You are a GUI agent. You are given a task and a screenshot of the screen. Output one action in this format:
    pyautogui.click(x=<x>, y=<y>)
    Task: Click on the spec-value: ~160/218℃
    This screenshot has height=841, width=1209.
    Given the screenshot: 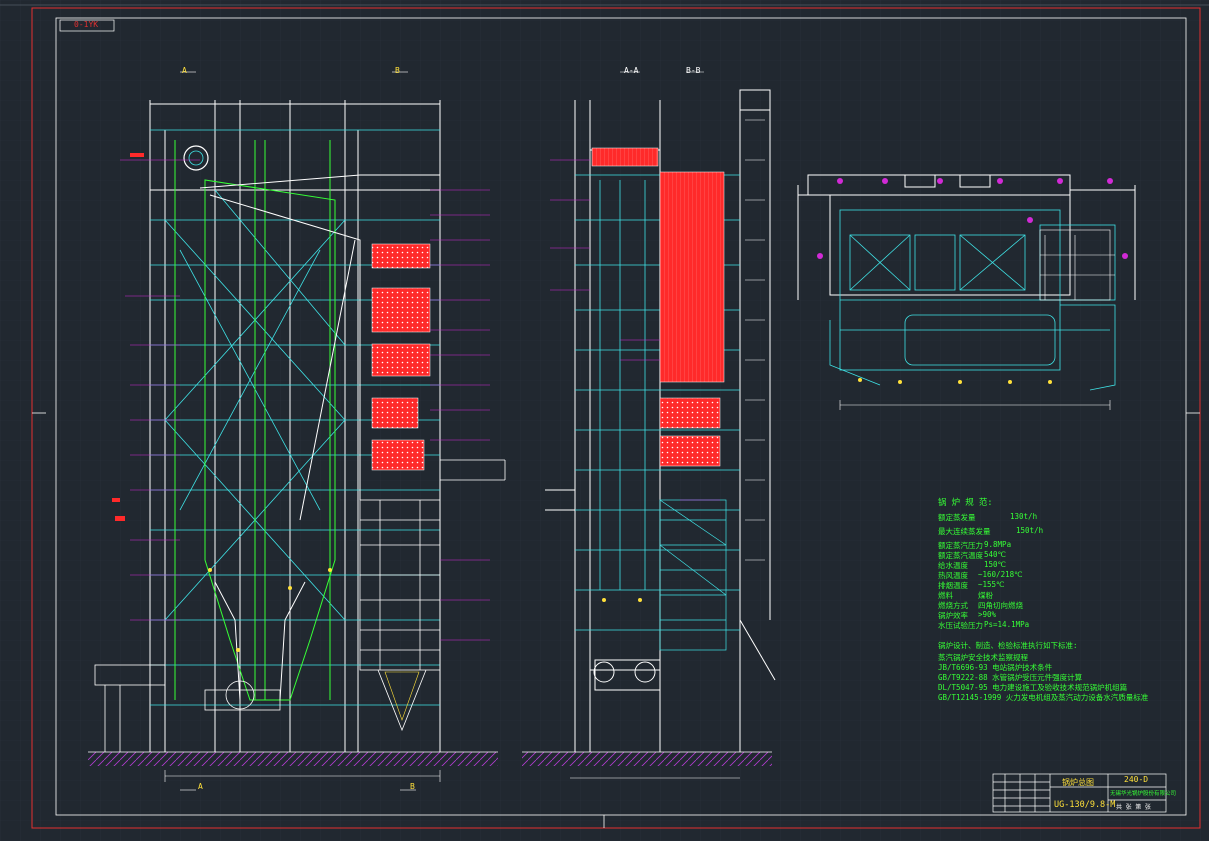 What is the action you would take?
    pyautogui.click(x=1000, y=574)
    